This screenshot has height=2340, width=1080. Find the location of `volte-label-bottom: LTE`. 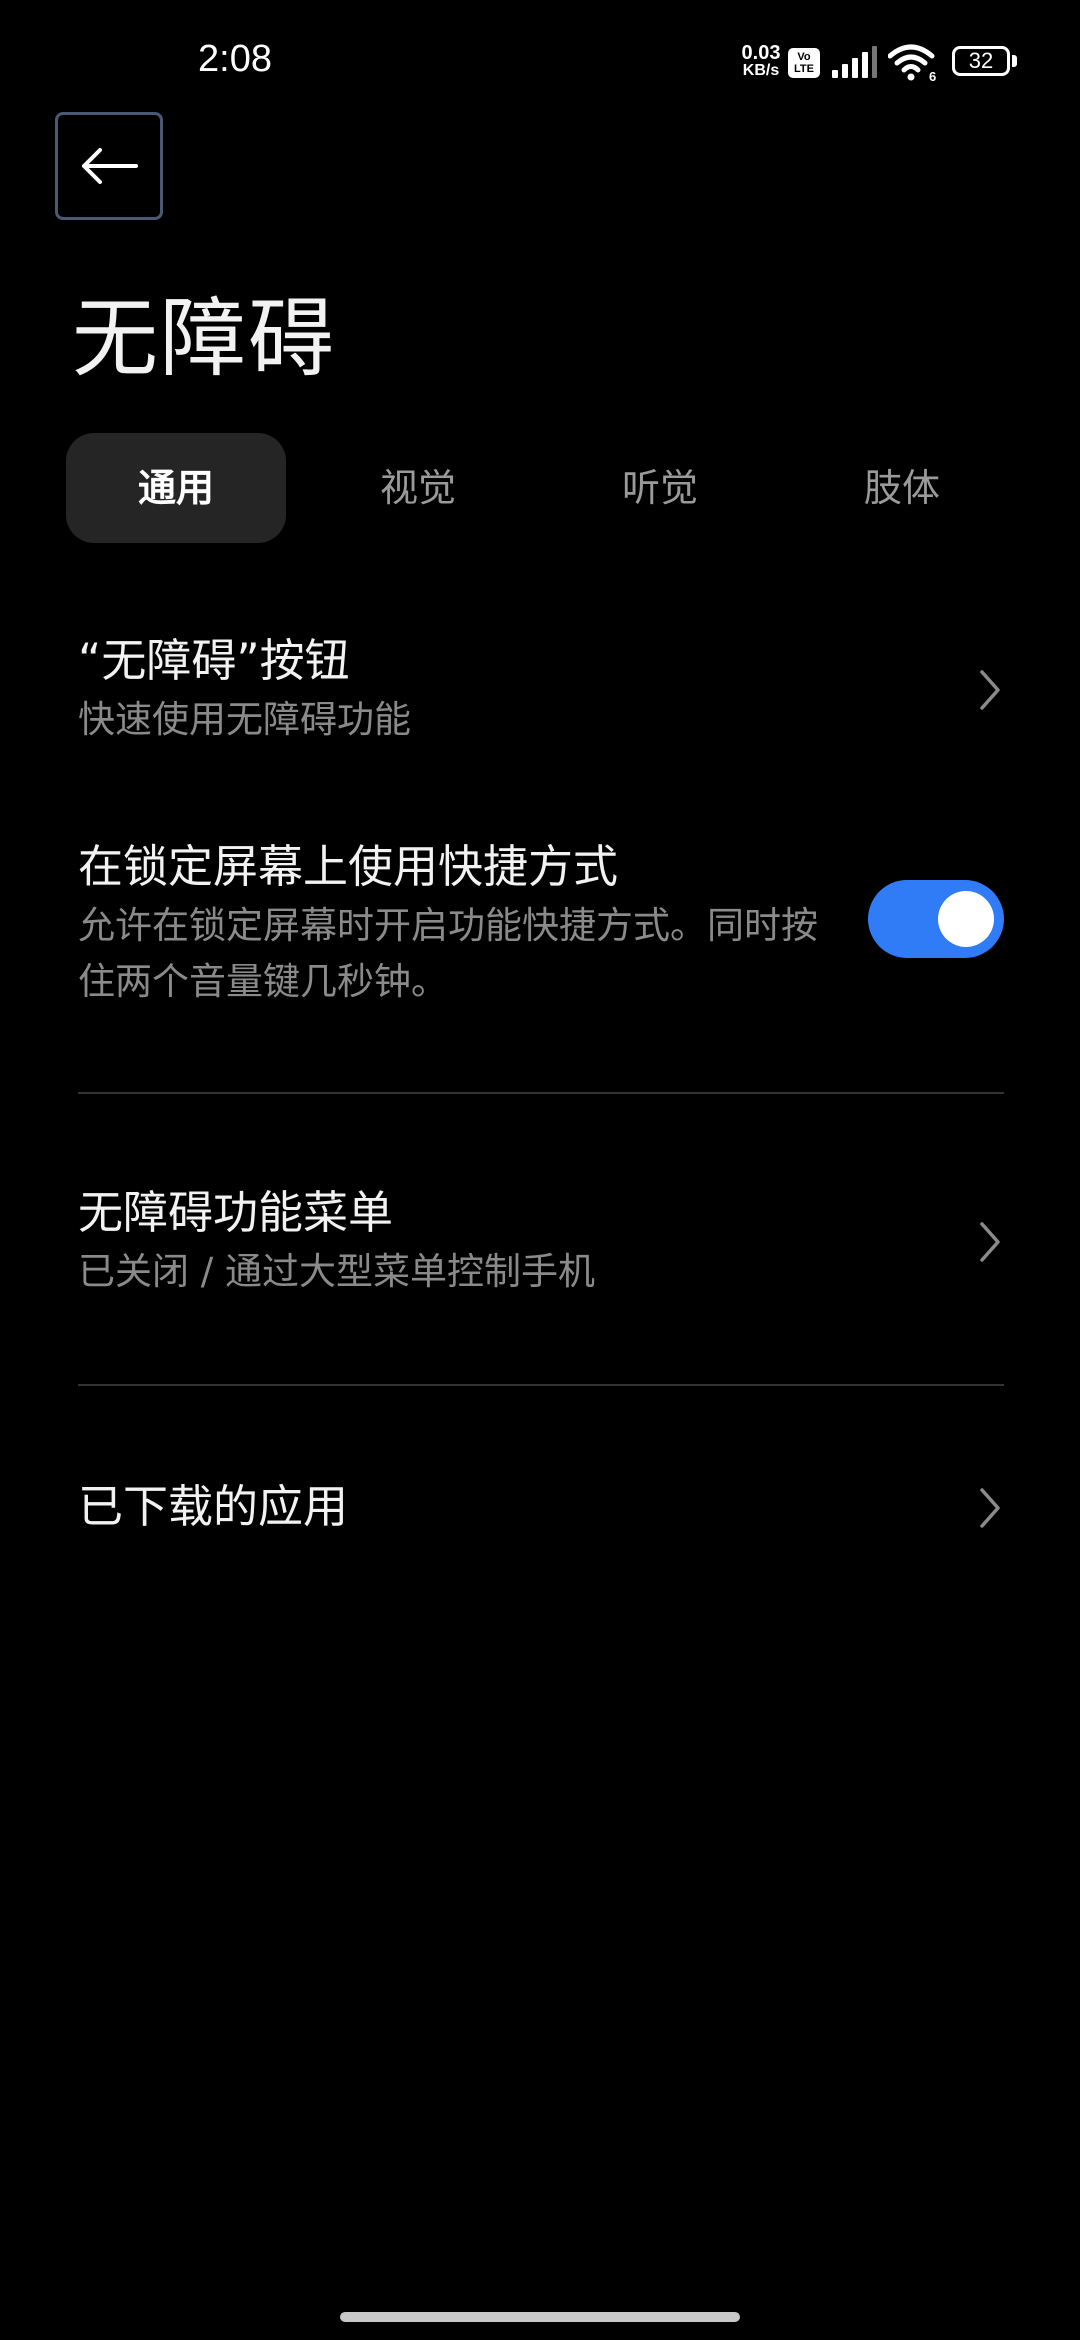

volte-label-bottom: LTE is located at coordinates (804, 69).